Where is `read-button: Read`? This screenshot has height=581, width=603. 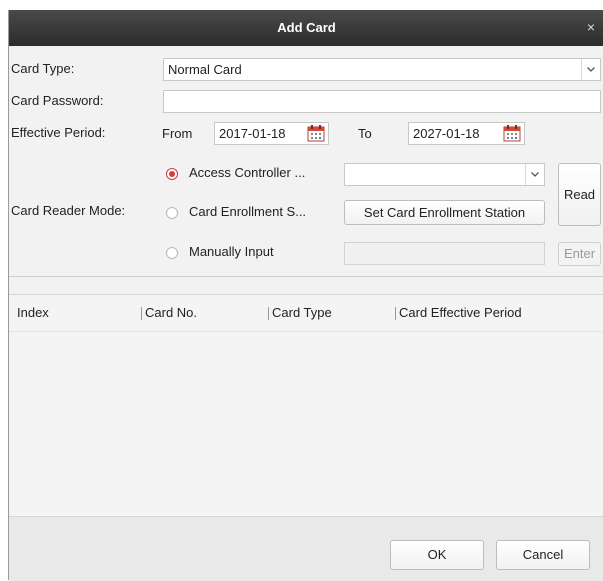
read-button: Read is located at coordinates (579, 194).